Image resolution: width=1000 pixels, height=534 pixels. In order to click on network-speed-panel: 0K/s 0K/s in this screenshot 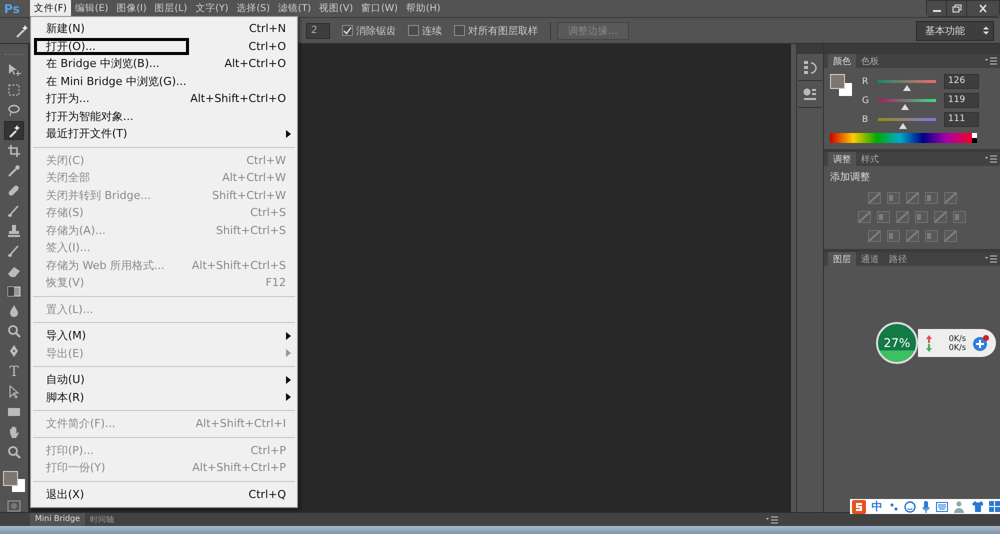, I will do `click(957, 343)`.